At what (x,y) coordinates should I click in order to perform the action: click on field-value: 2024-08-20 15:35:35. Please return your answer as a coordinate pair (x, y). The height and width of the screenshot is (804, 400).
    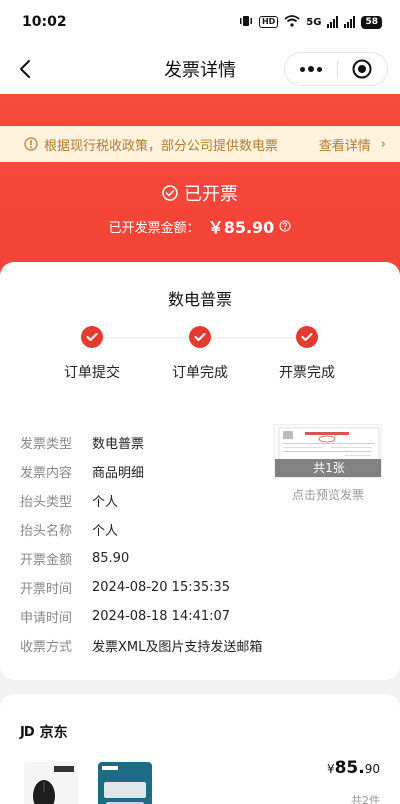
    Looking at the image, I should click on (161, 587).